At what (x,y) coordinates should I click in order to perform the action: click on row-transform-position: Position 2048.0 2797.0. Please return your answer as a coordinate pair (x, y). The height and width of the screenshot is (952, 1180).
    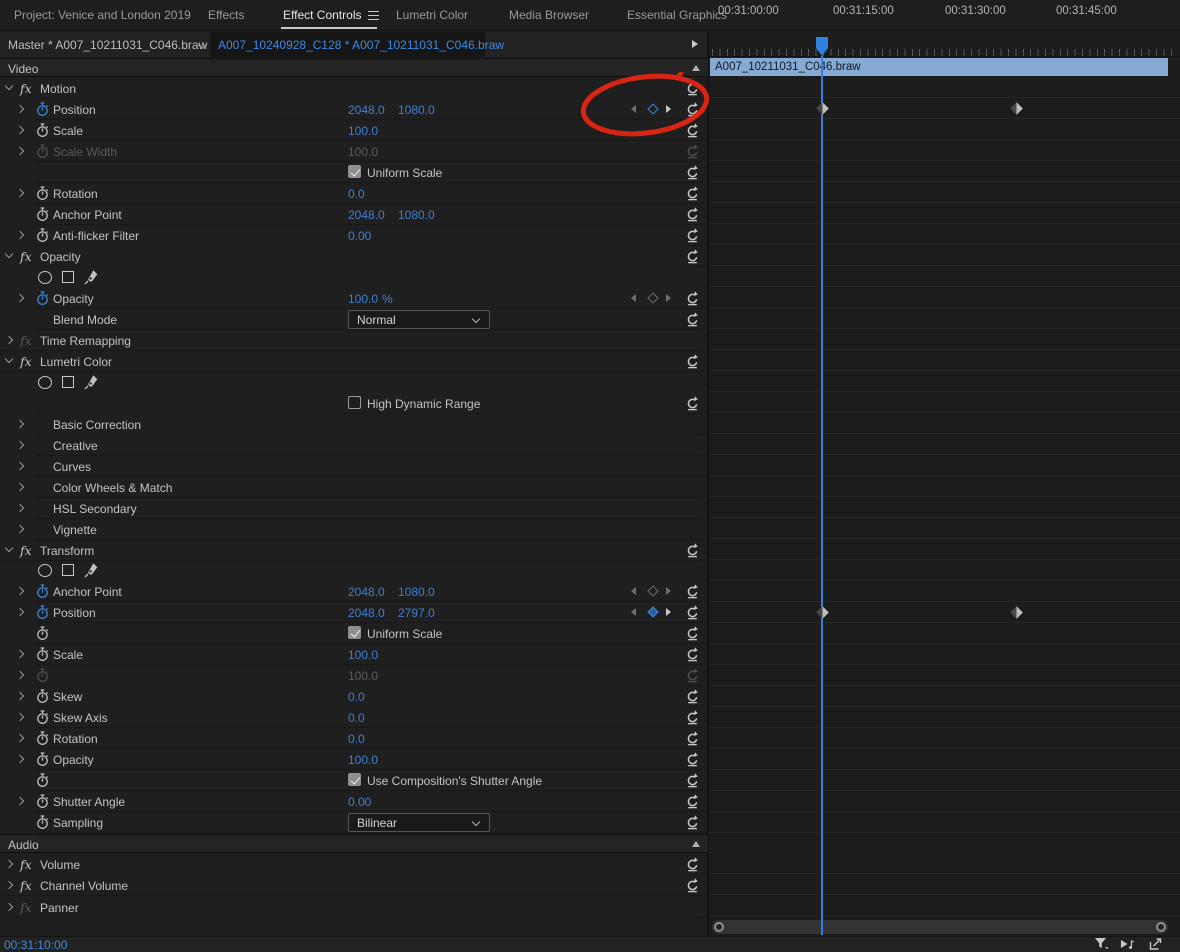
    Looking at the image, I should click on (354, 612).